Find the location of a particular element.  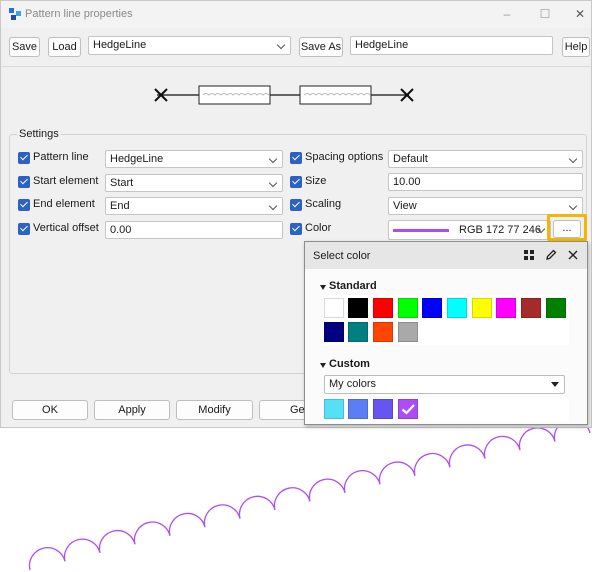

chevron-down-icon is located at coordinates (555, 384).